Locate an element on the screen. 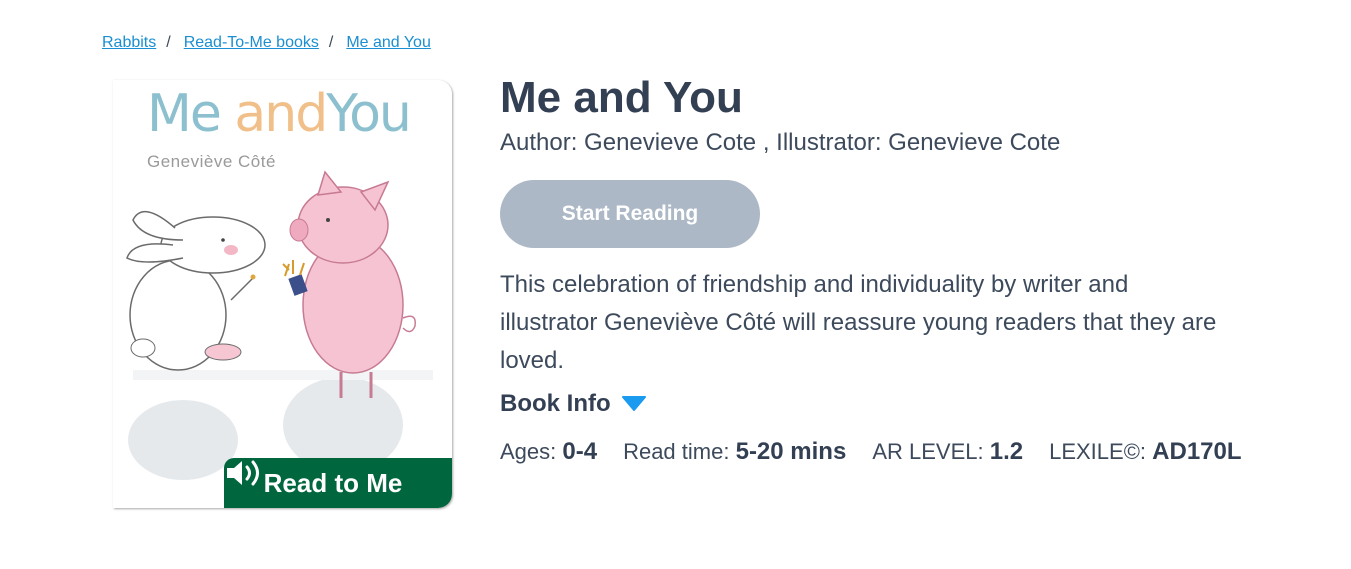 This screenshot has height=569, width=1351. cover-title-part: and is located at coordinates (281, 114).